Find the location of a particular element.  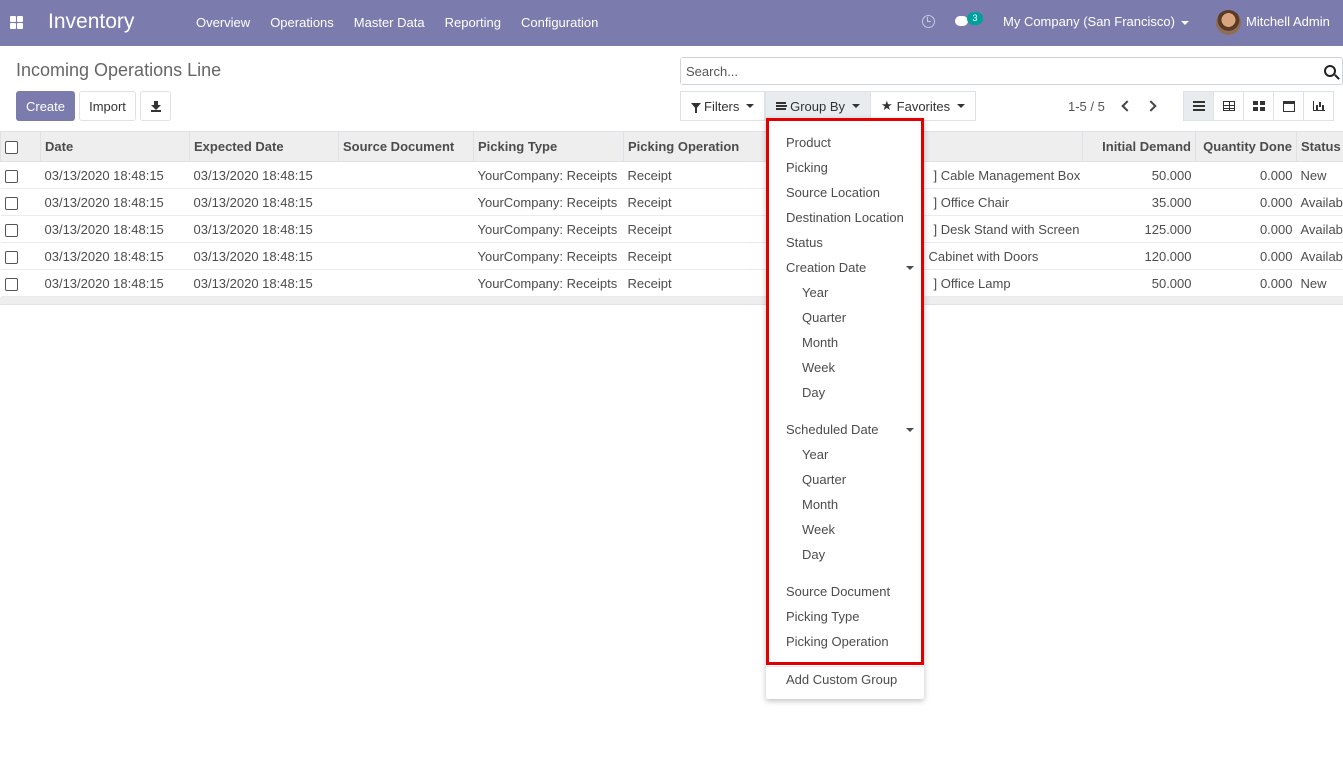

creation-date-day: Day is located at coordinates (813, 392).